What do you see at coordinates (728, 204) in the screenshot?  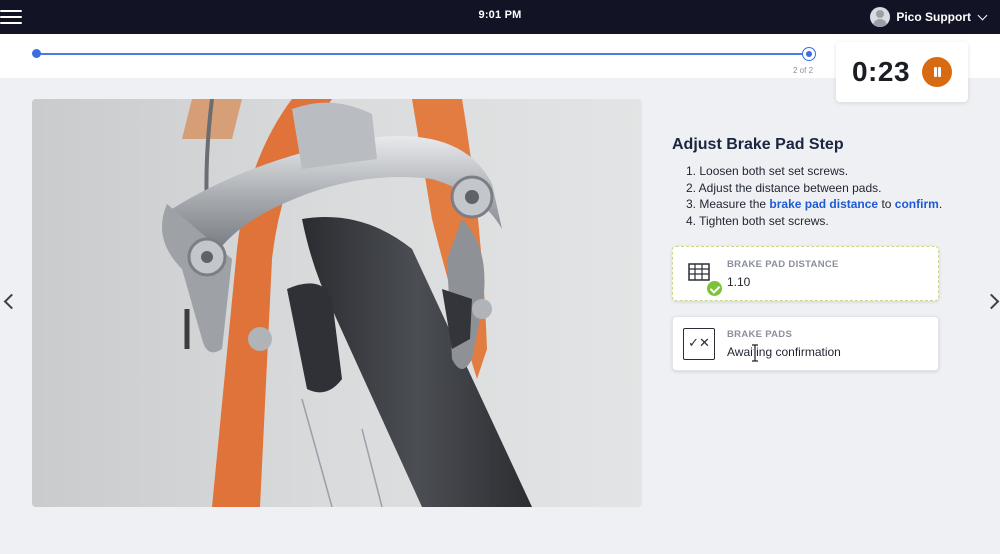 I see `step-3-prefix: 3. Measure the` at bounding box center [728, 204].